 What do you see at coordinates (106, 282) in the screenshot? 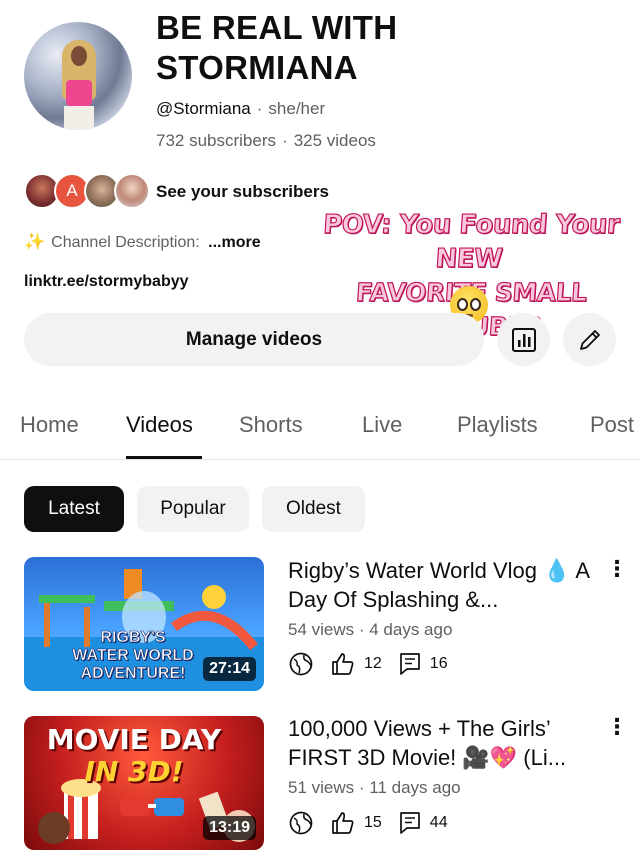
I see `channel-link: linktr.ee/stormybabyy` at bounding box center [106, 282].